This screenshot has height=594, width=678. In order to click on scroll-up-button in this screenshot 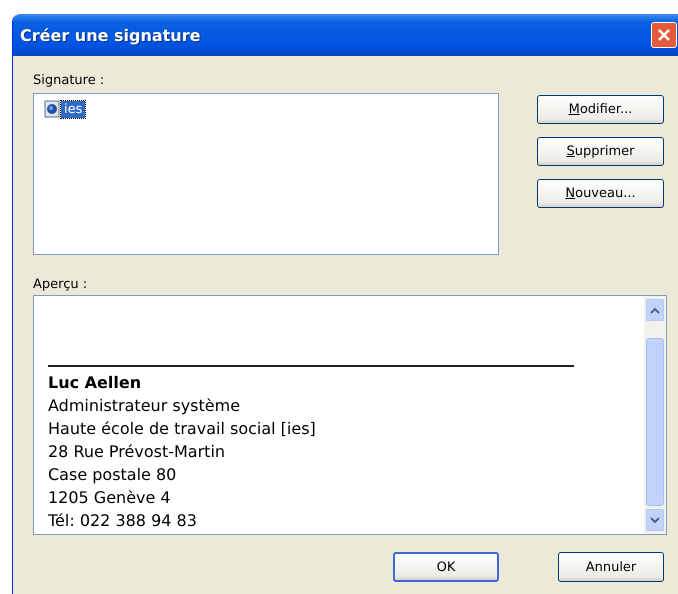, I will do `click(655, 310)`.